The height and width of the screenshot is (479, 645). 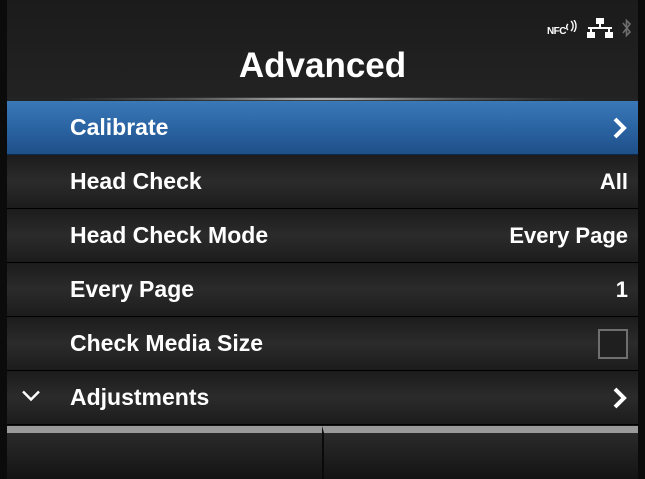 What do you see at coordinates (169, 235) in the screenshot?
I see `menu-item-label: Head Check Mode` at bounding box center [169, 235].